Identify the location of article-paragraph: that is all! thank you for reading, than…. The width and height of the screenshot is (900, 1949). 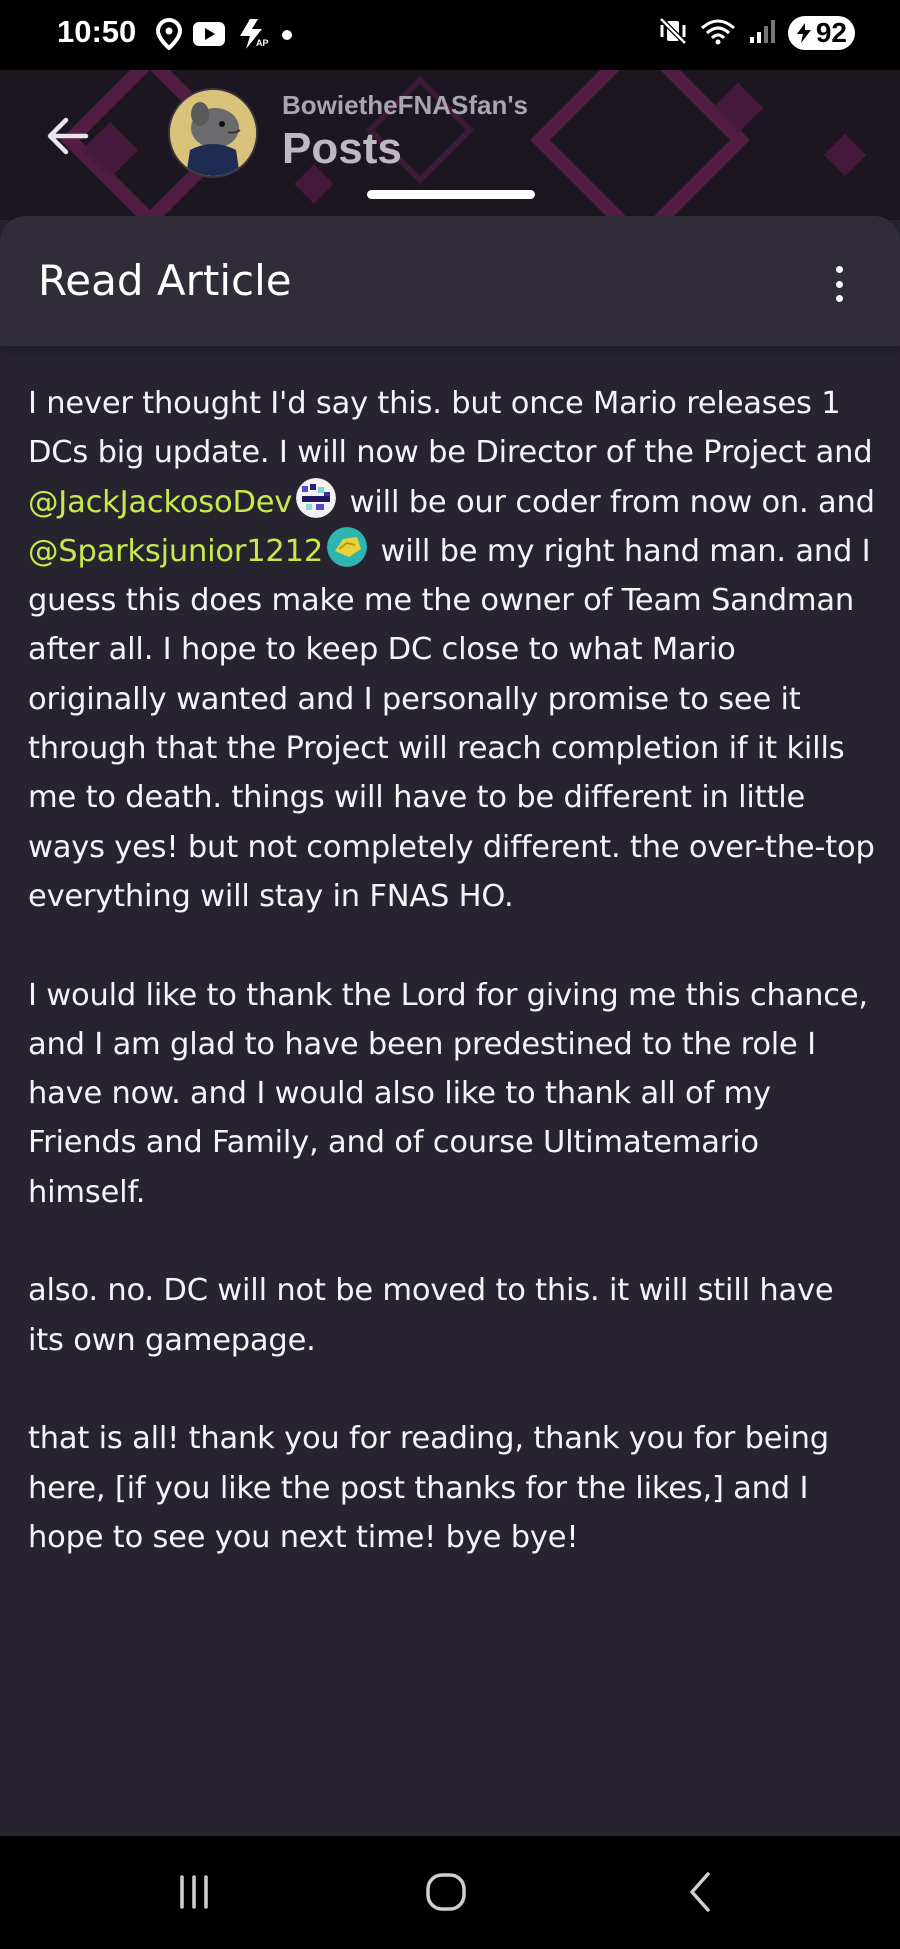
(428, 1488).